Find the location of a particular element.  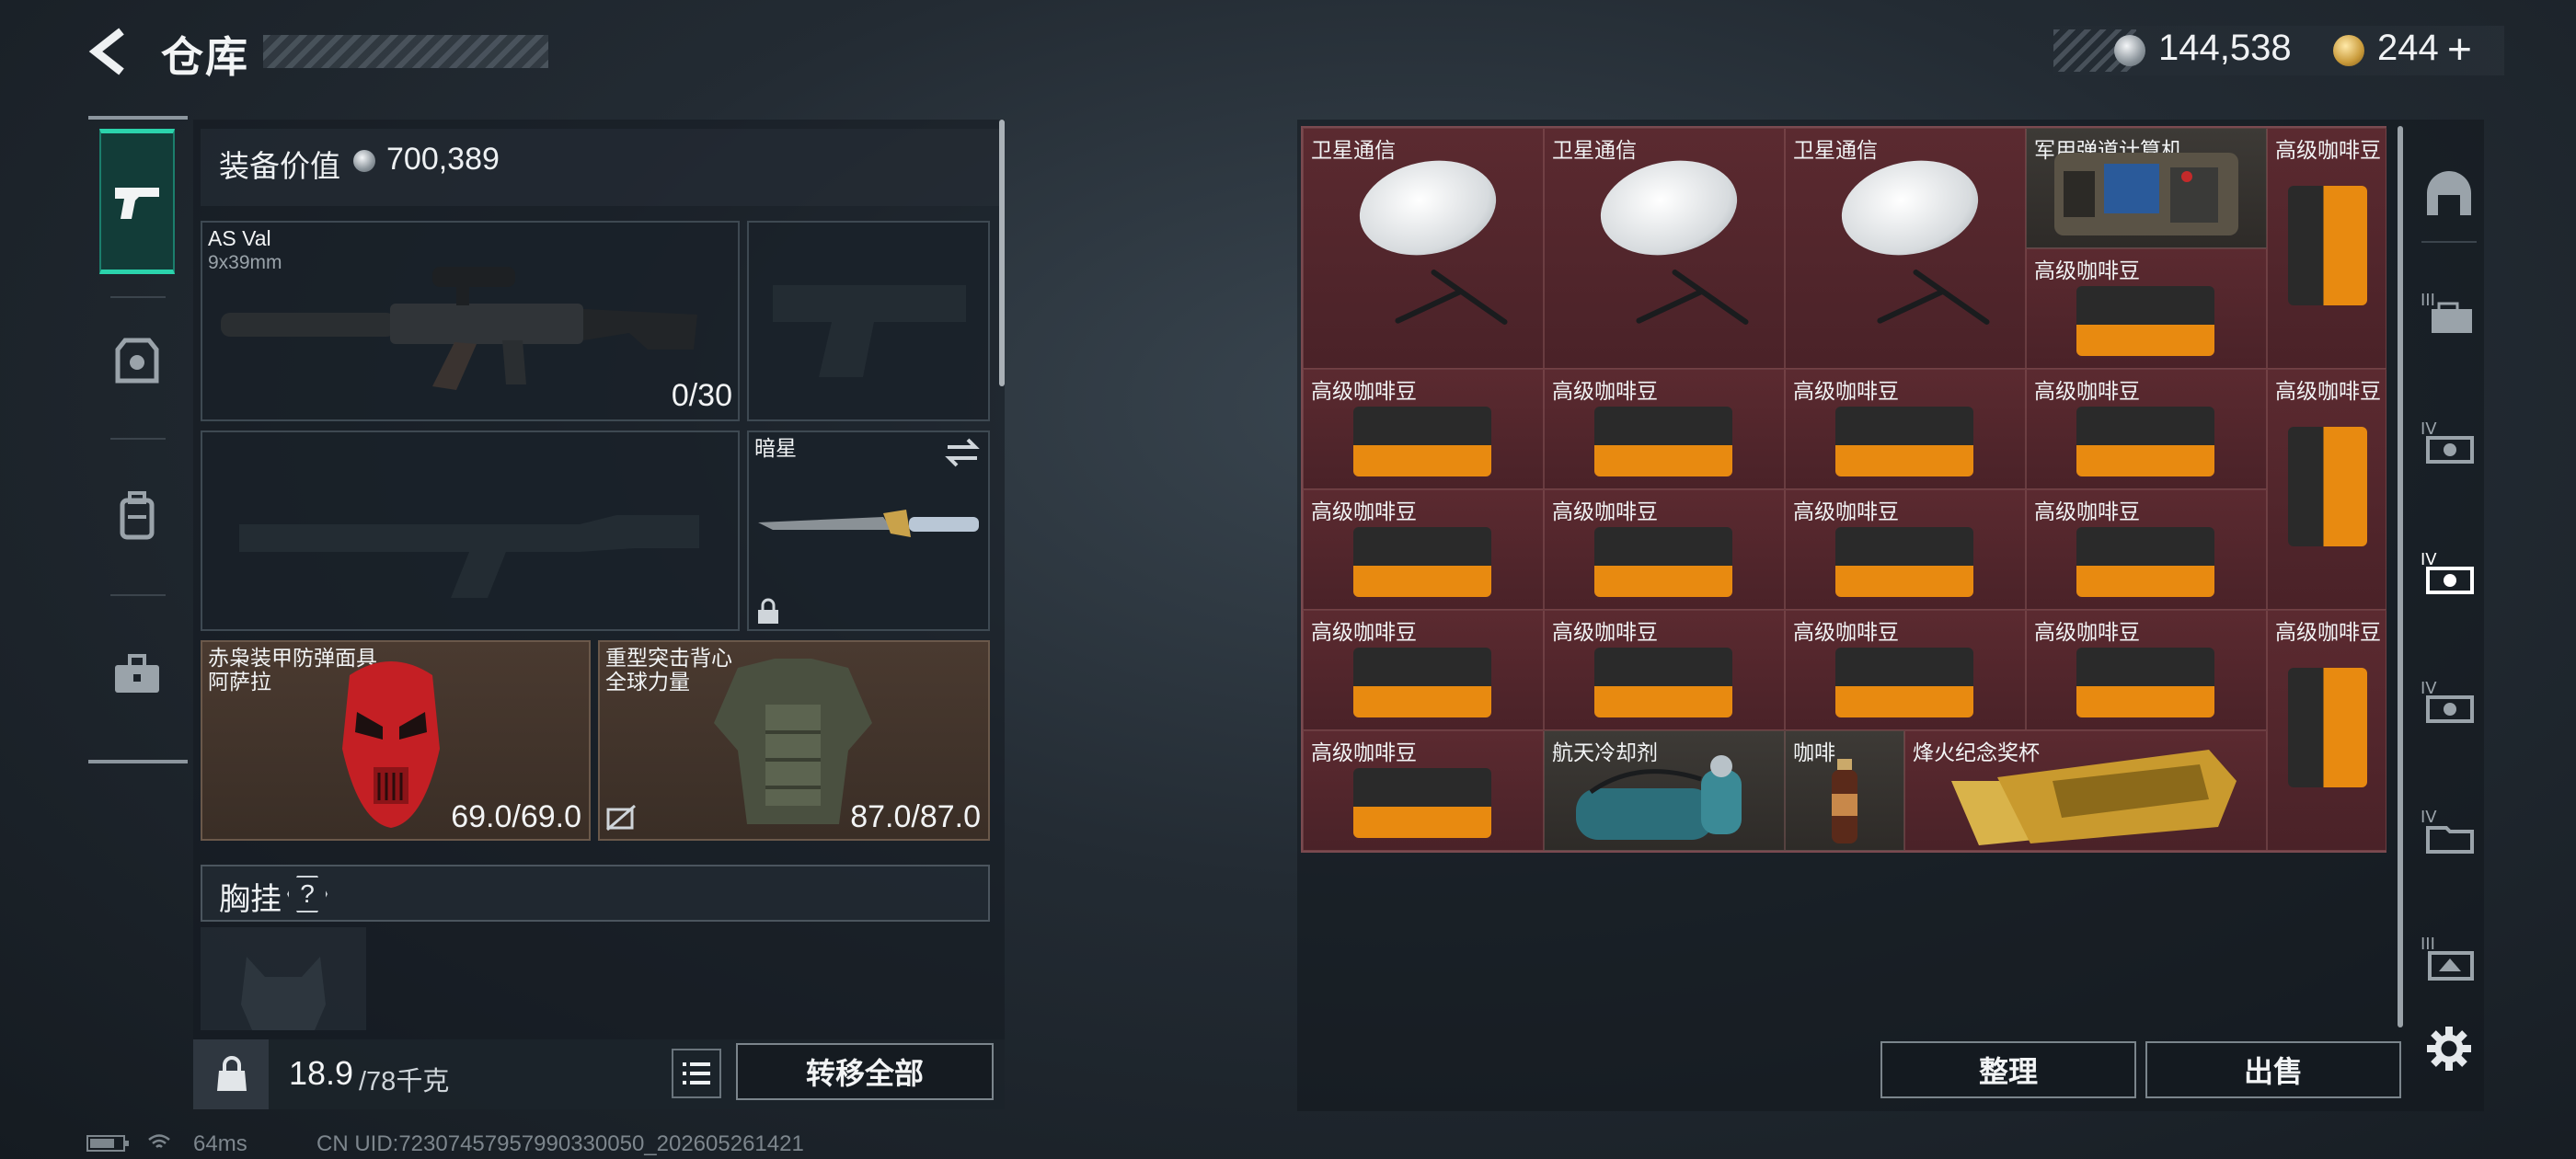

loadout-scrollbar is located at coordinates (1002, 253).